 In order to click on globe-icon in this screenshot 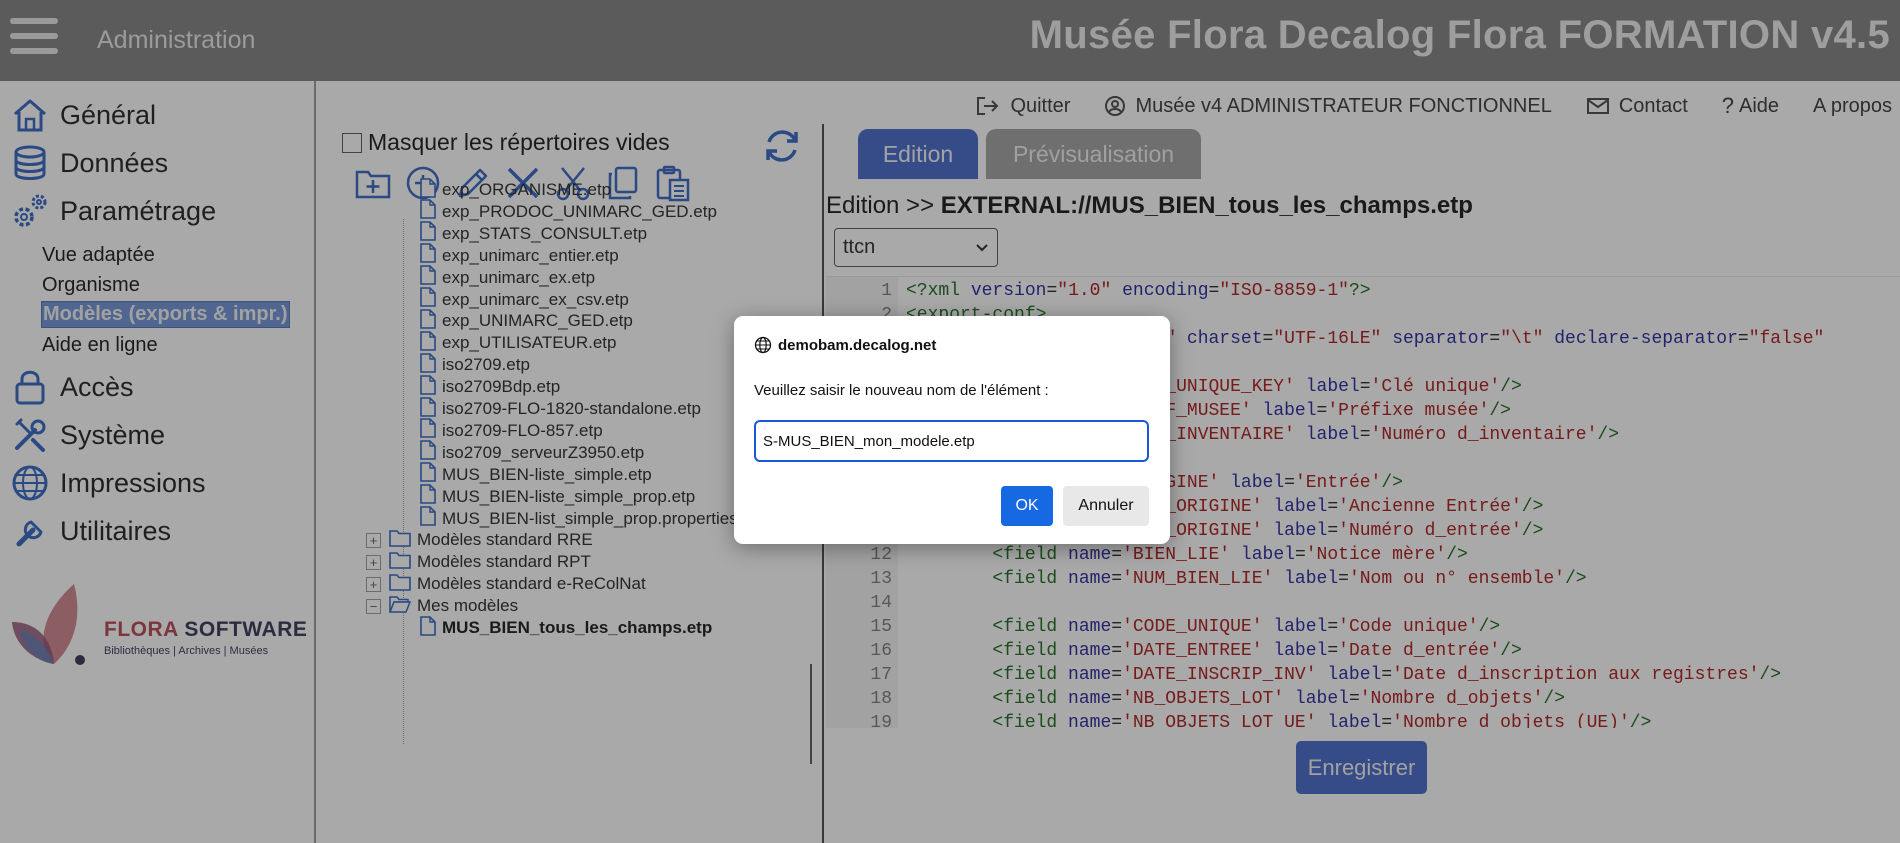, I will do `click(763, 345)`.